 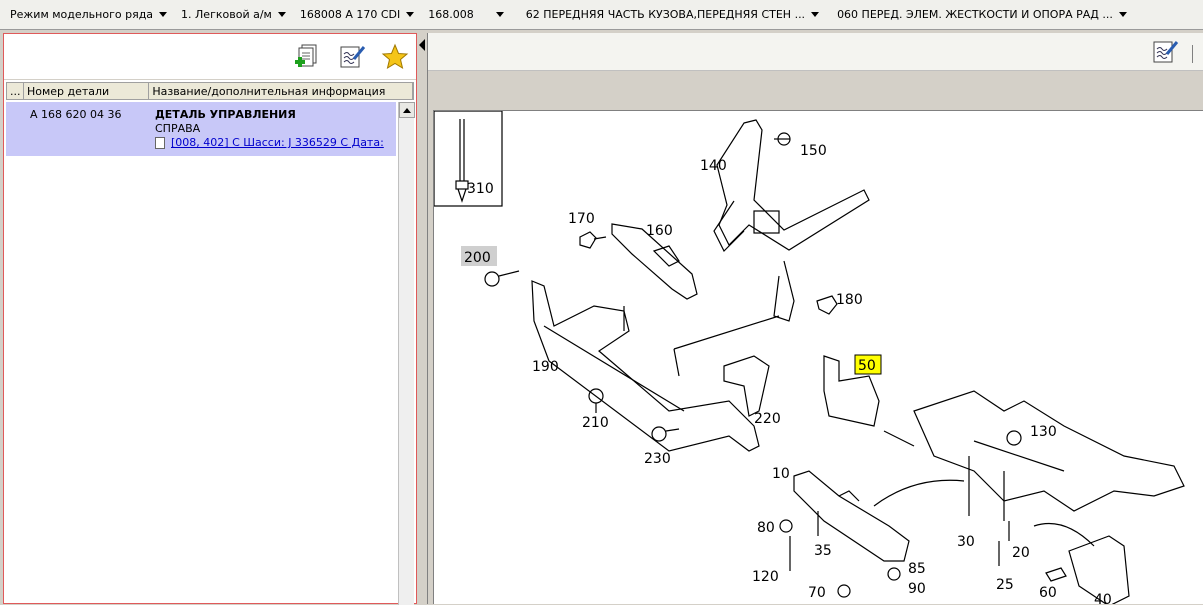 What do you see at coordinates (160, 143) in the screenshot?
I see `document-icon` at bounding box center [160, 143].